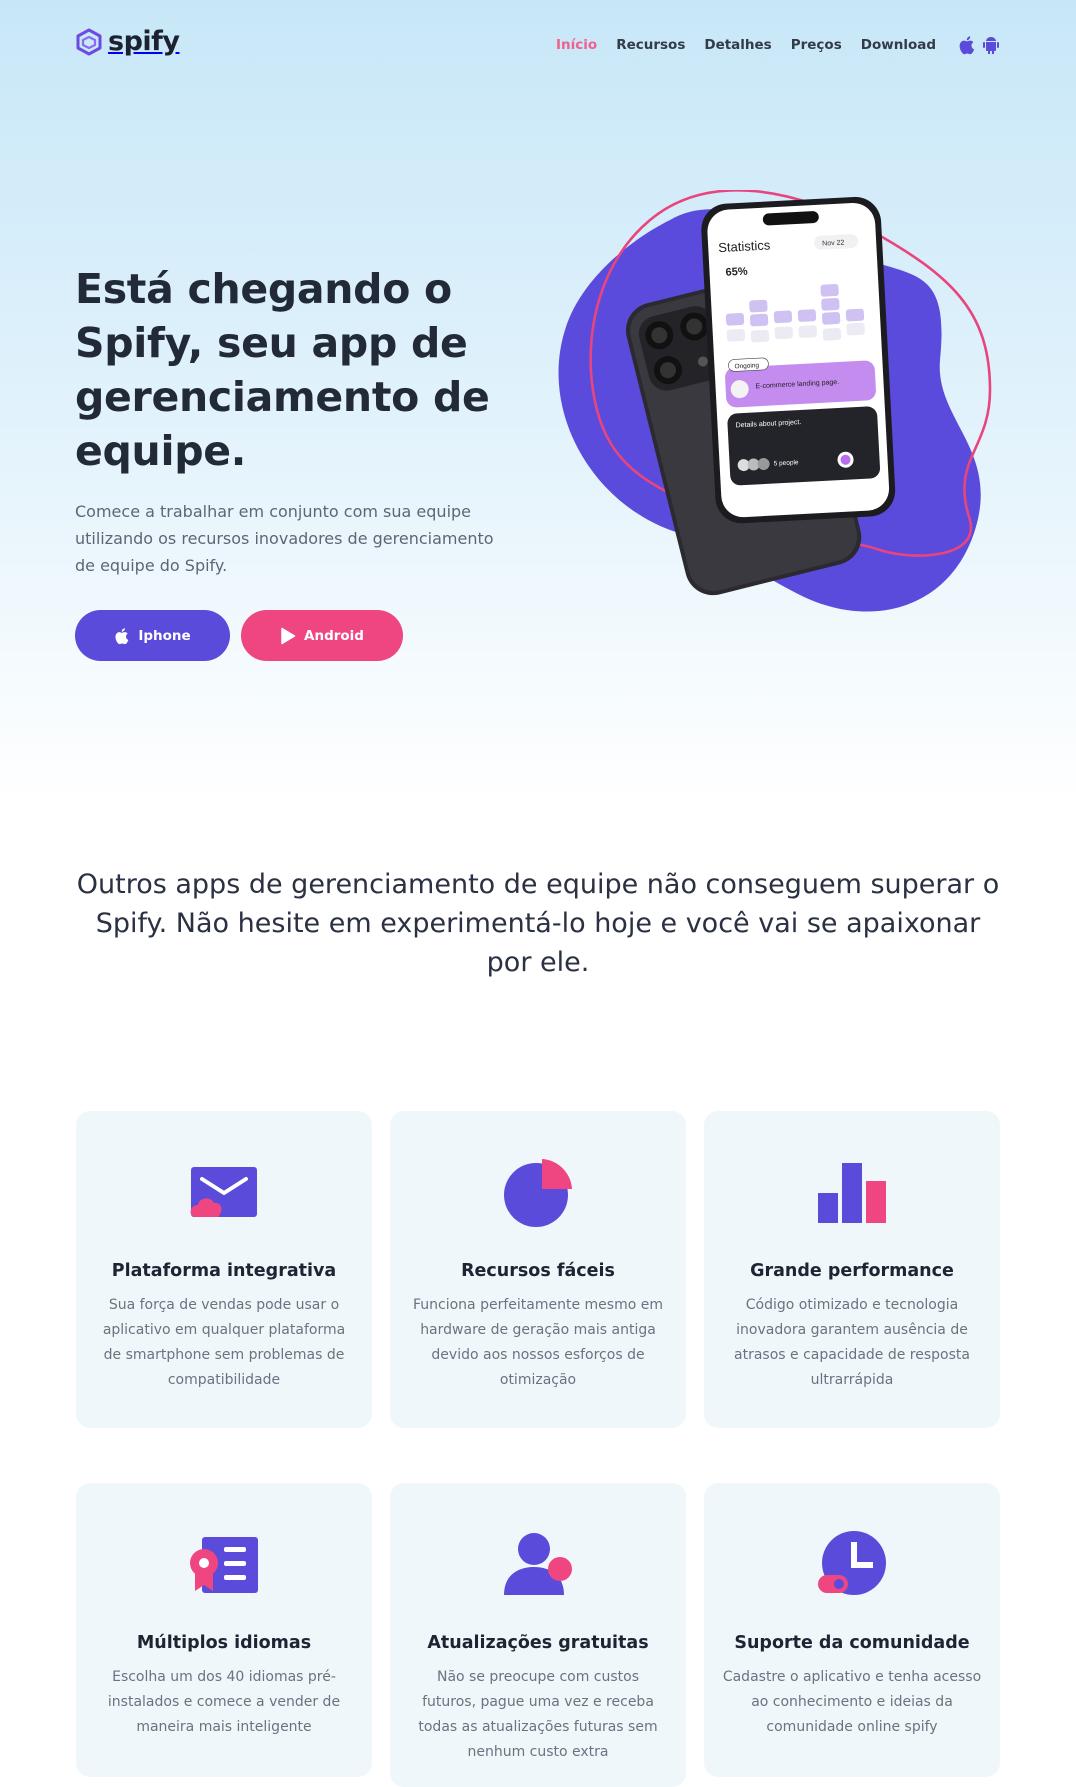 The image size is (1076, 1787). What do you see at coordinates (334, 635) in the screenshot?
I see `android-button-label: Android` at bounding box center [334, 635].